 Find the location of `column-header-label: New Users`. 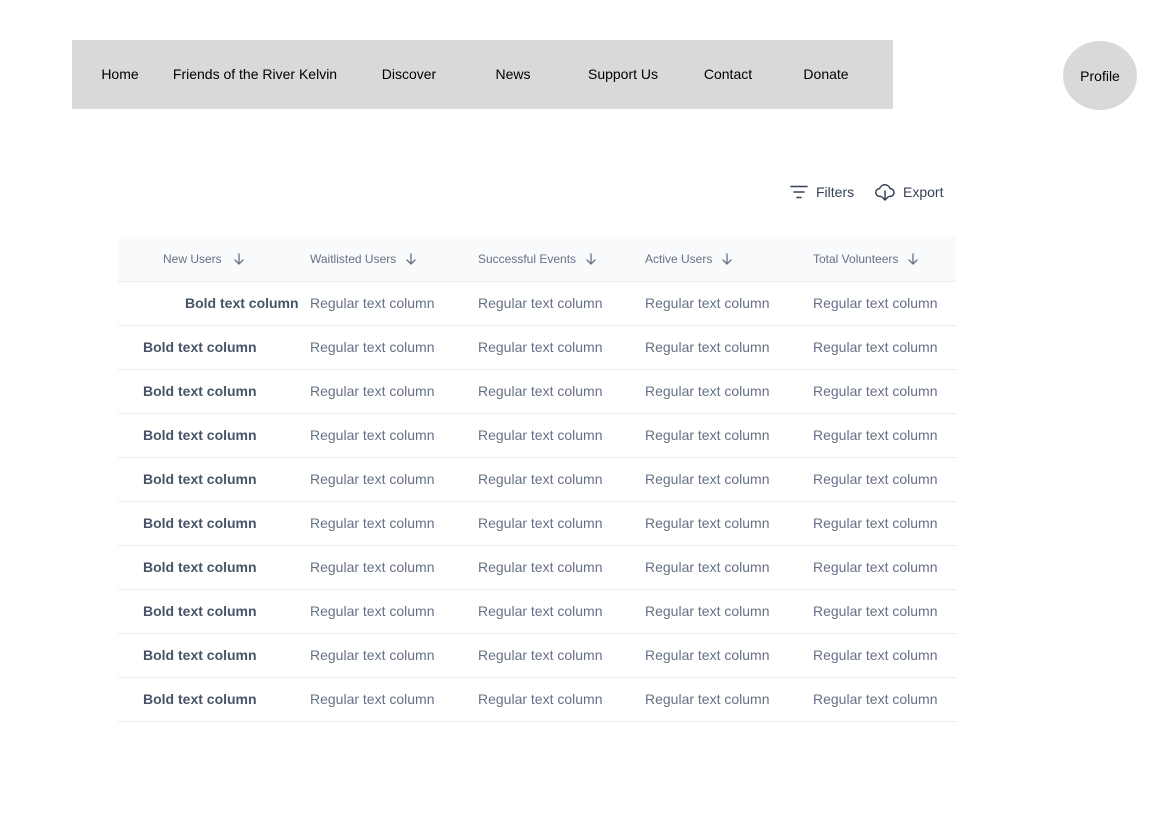

column-header-label: New Users is located at coordinates (192, 259).